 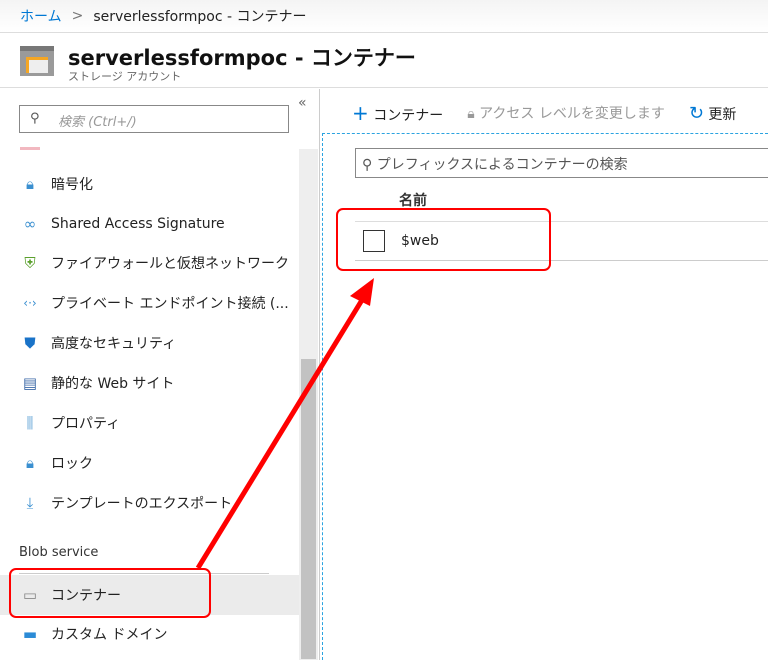 I want to click on highlight-box-web, so click(x=443, y=239).